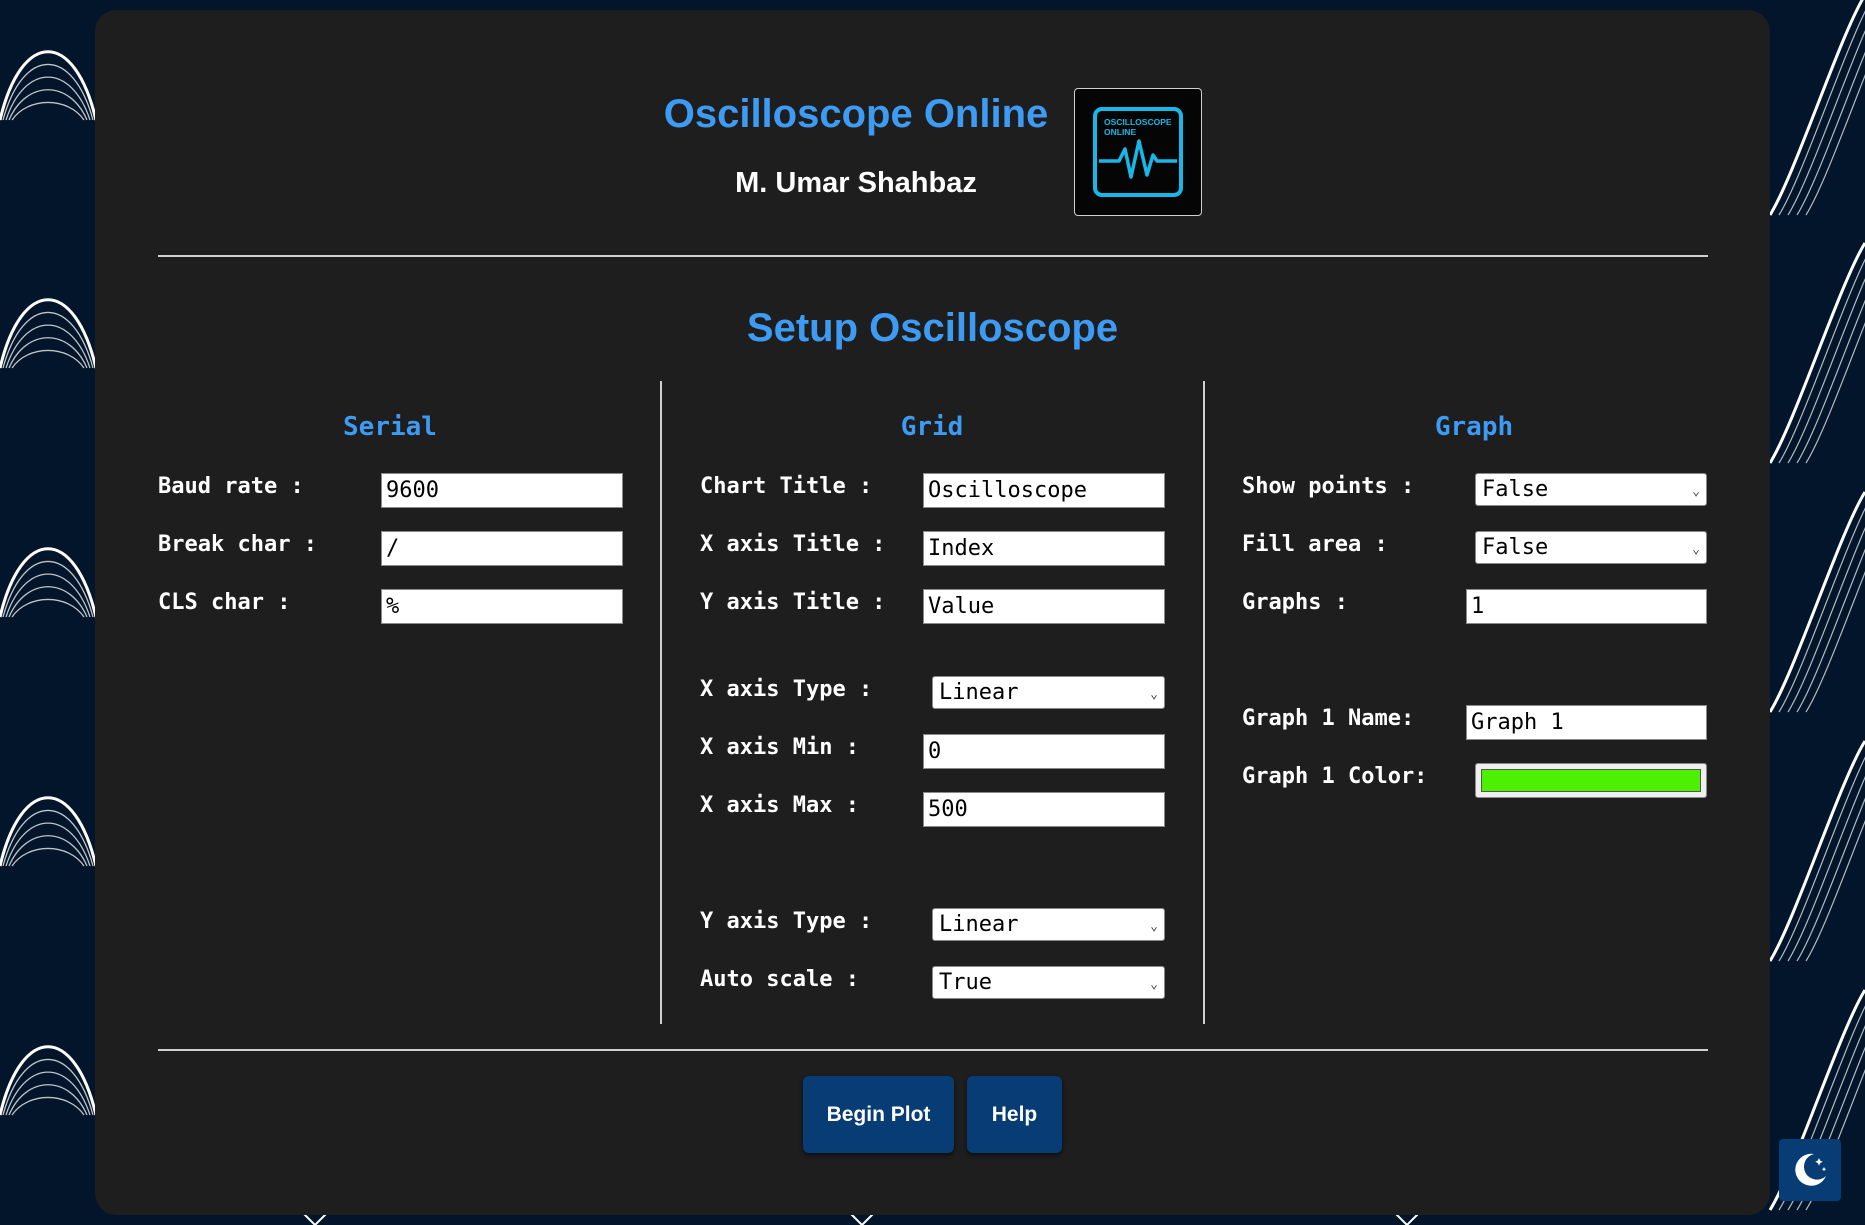  What do you see at coordinates (1048, 924) in the screenshot?
I see `y-axis-type-select: Linear ⌄` at bounding box center [1048, 924].